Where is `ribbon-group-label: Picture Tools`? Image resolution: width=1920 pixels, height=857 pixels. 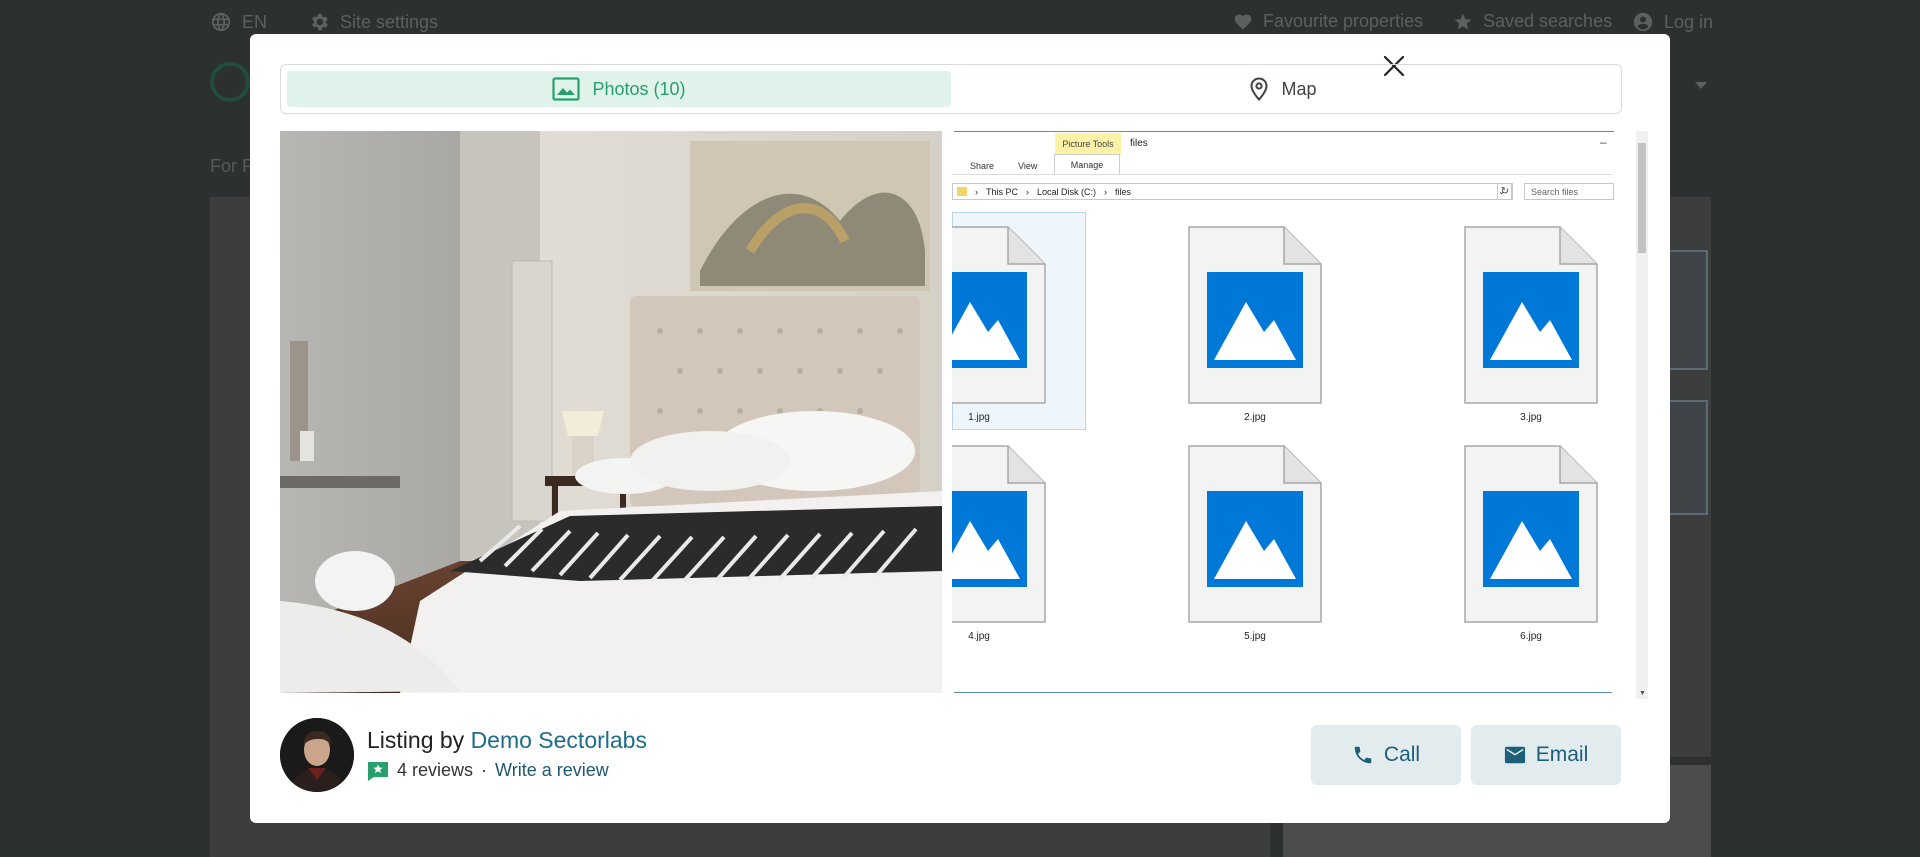 ribbon-group-label: Picture Tools is located at coordinates (1088, 144).